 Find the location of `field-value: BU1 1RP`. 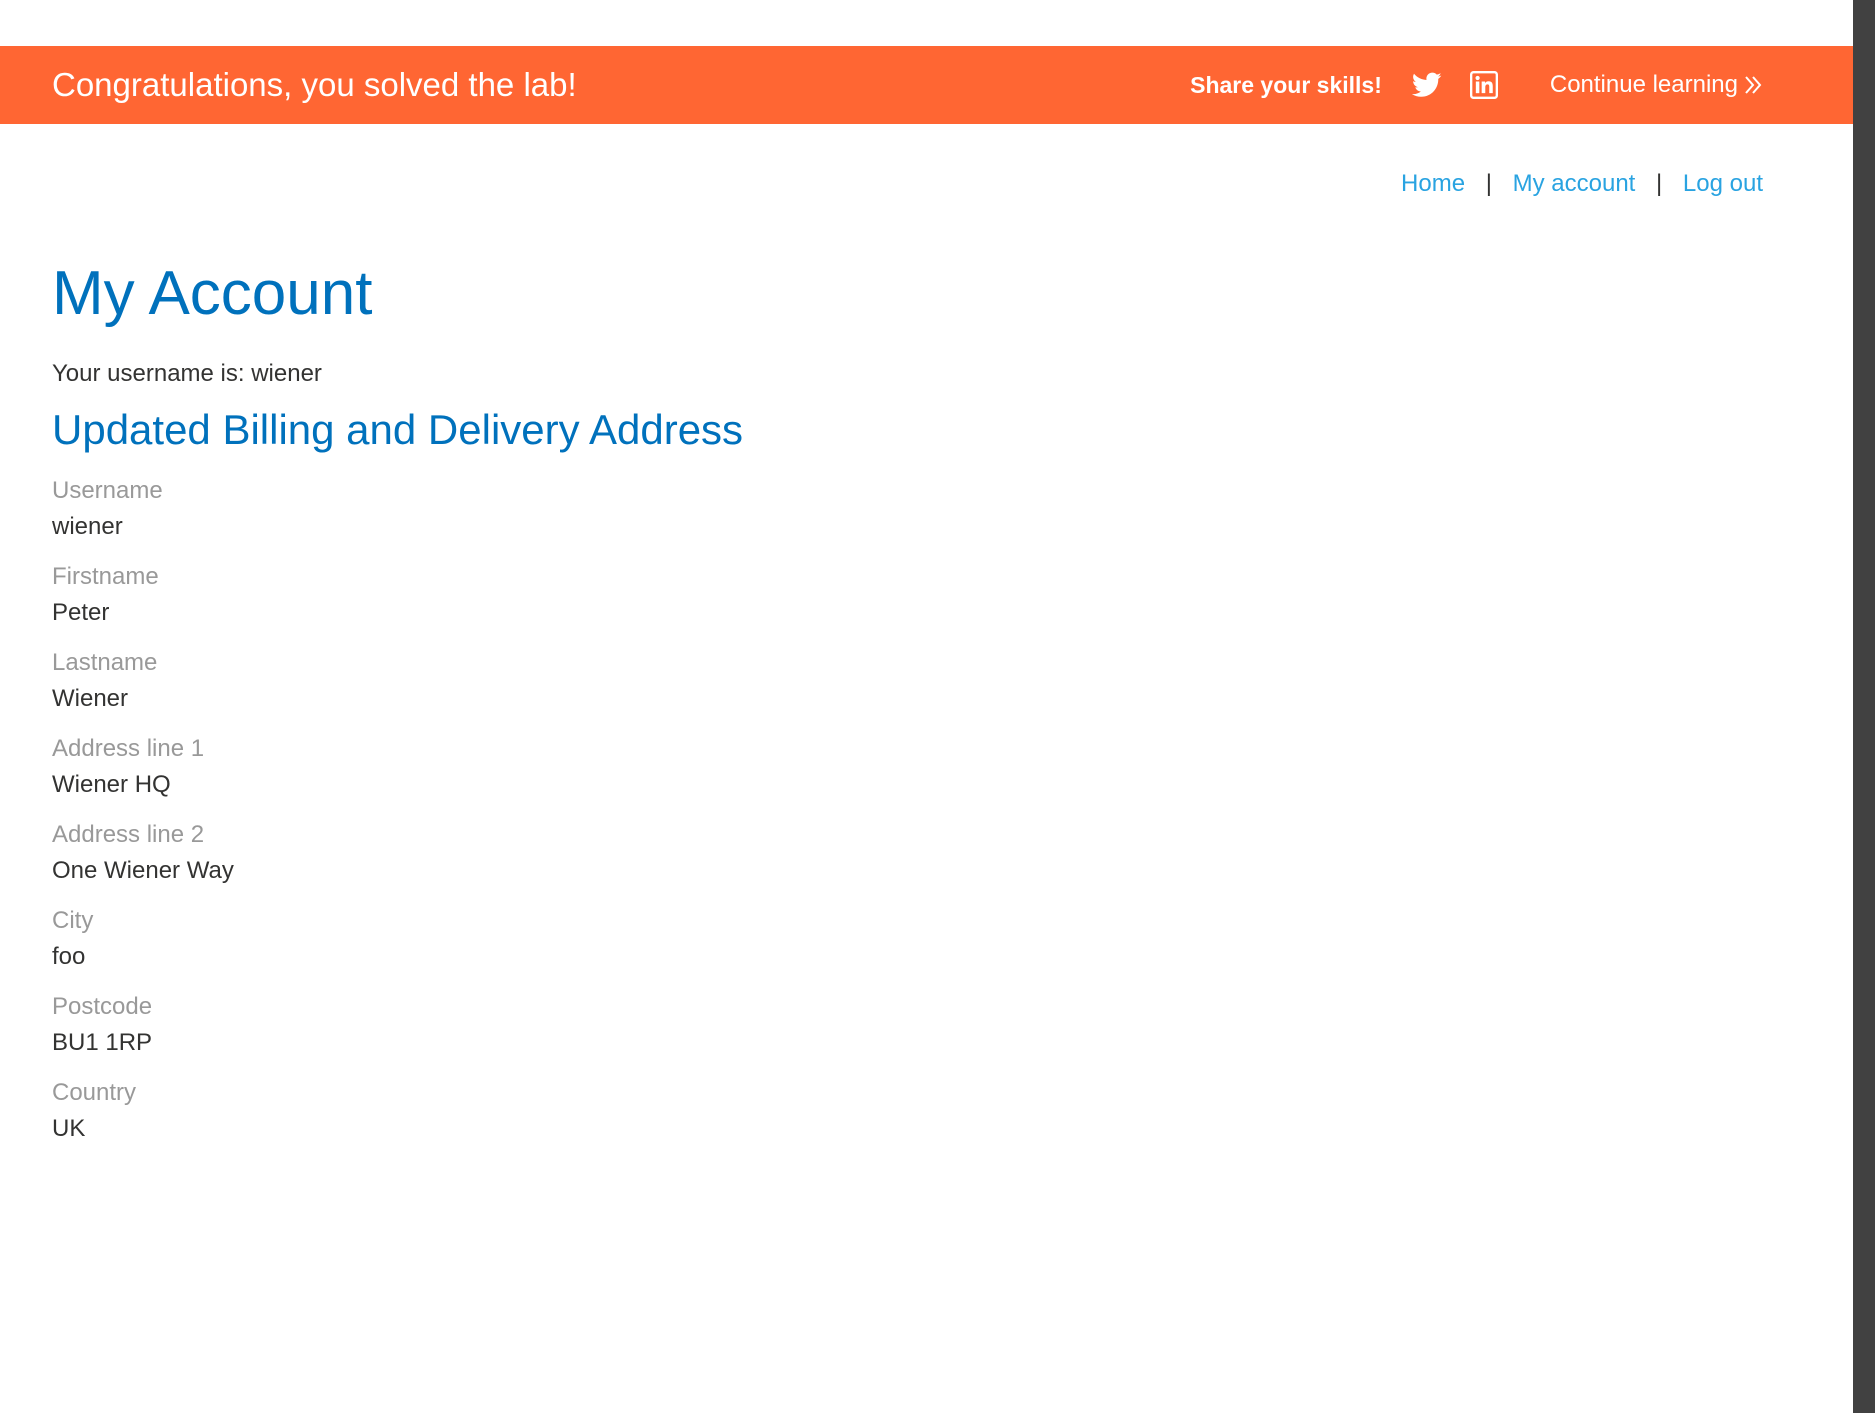

field-value: BU1 1RP is located at coordinates (102, 1042).